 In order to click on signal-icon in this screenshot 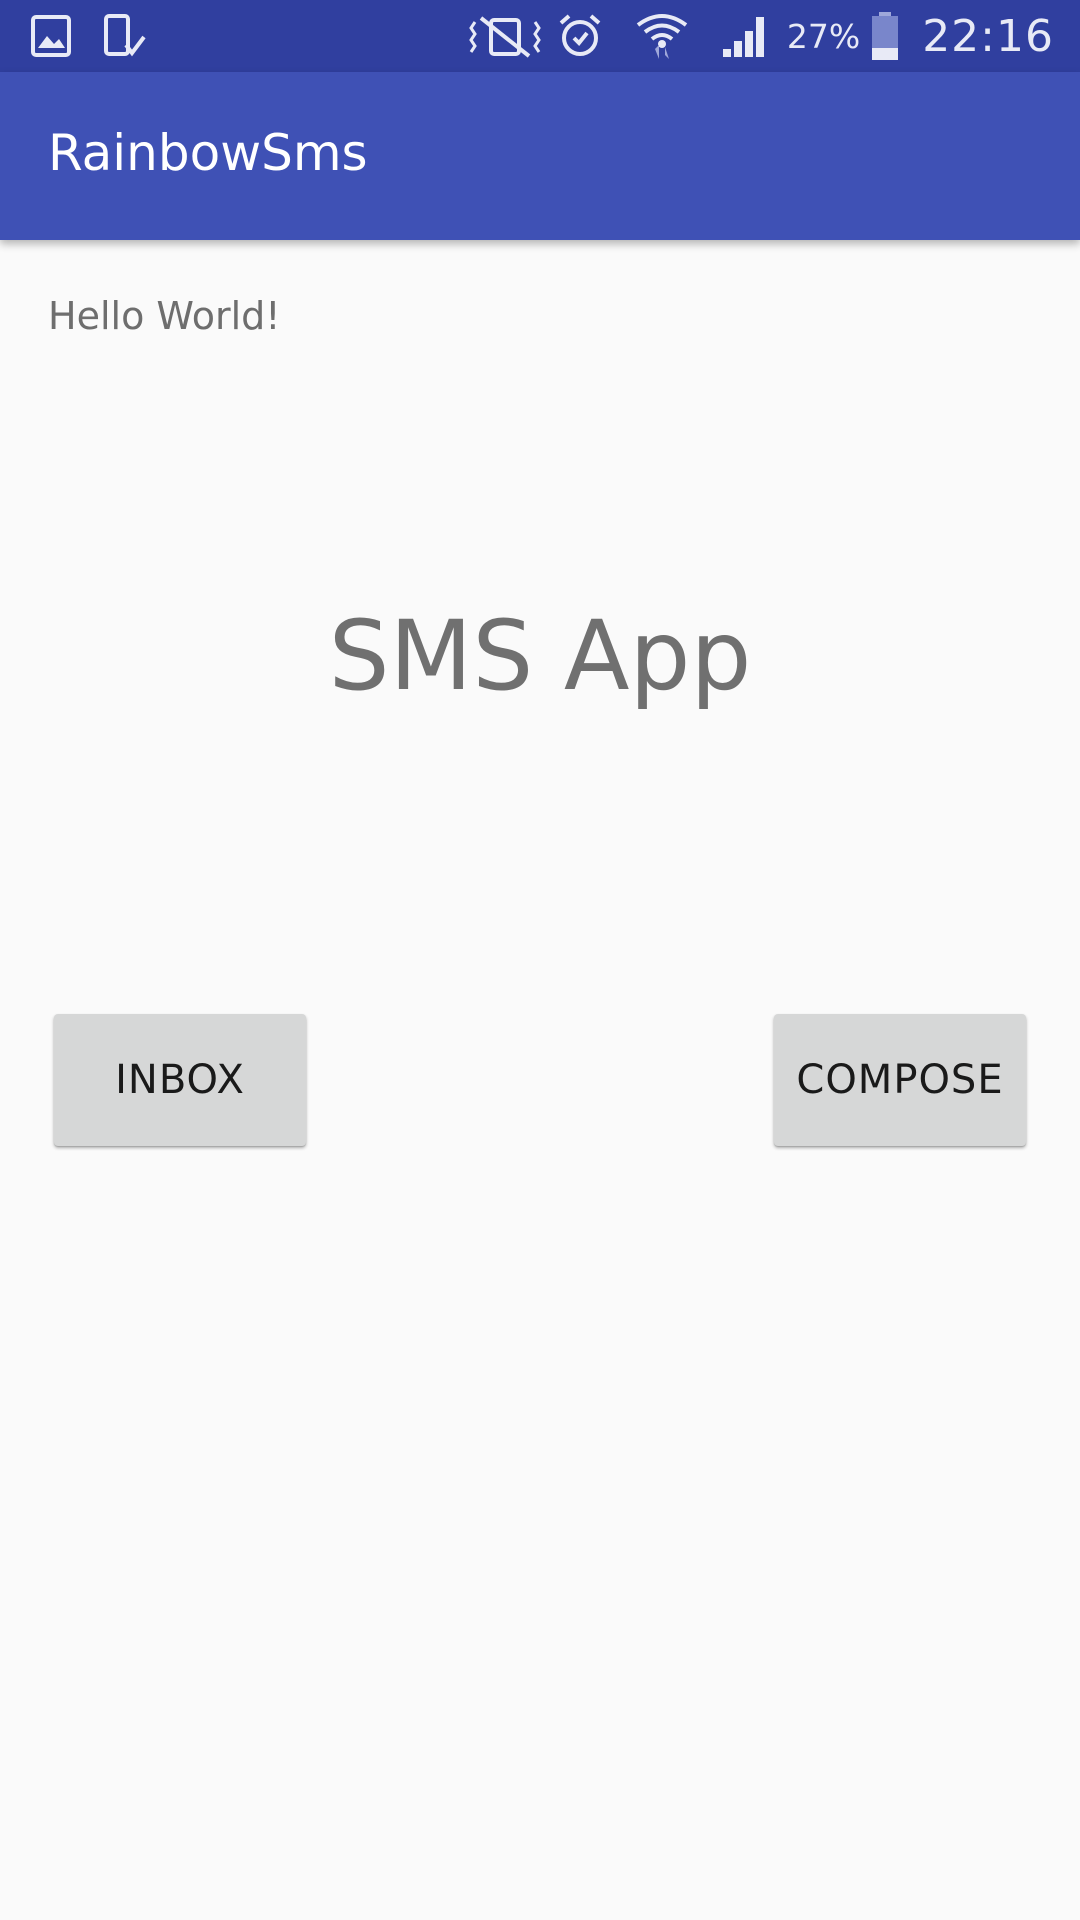, I will do `click(746, 36)`.